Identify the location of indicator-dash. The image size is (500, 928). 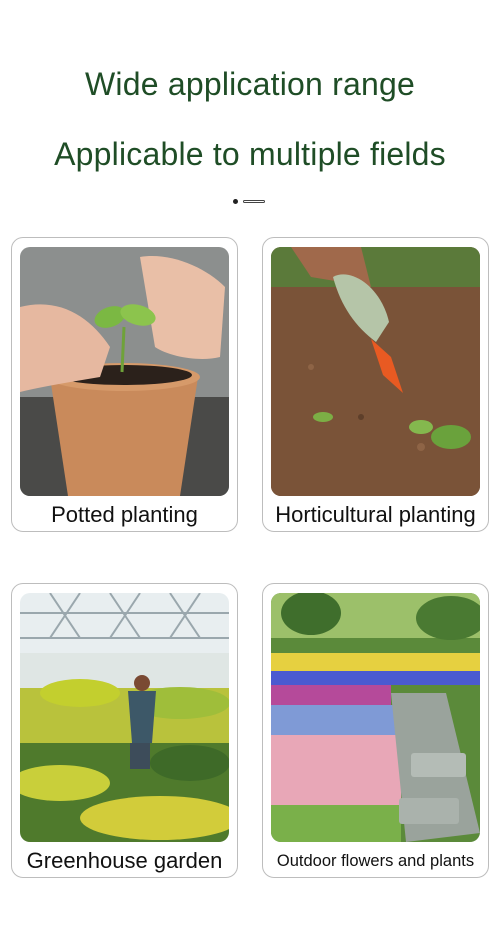
(254, 201).